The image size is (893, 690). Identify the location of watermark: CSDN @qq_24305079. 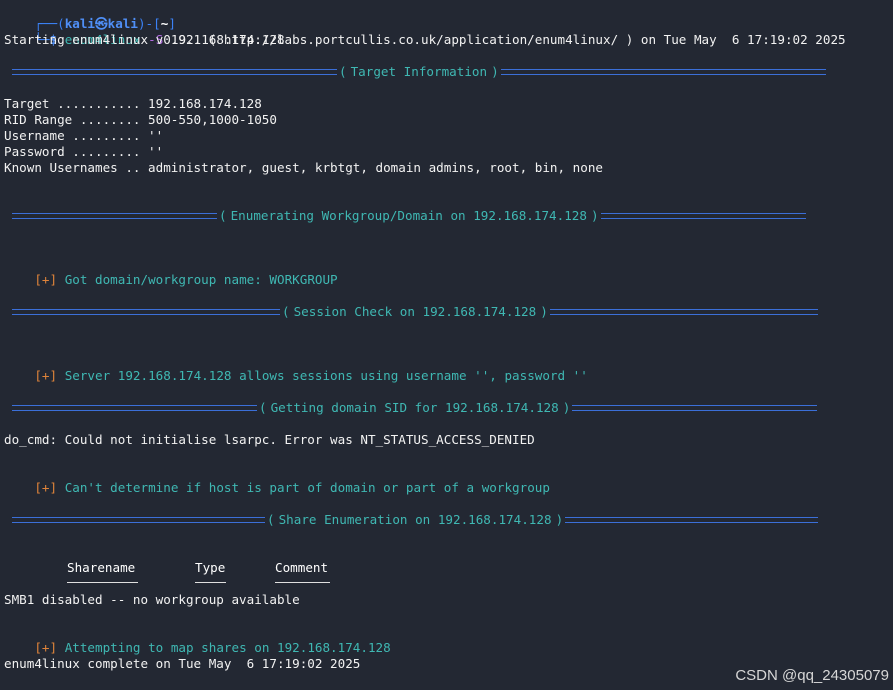
(812, 675).